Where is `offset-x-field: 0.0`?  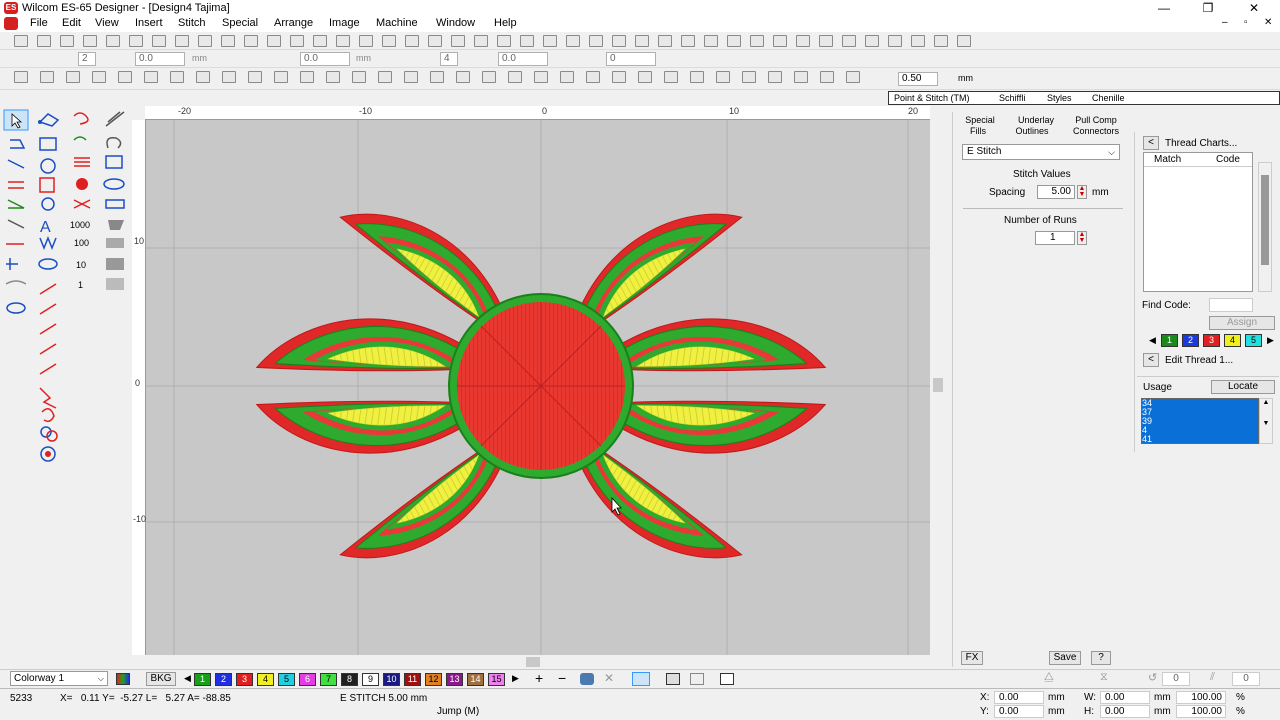
offset-x-field: 0.0 is located at coordinates (160, 59).